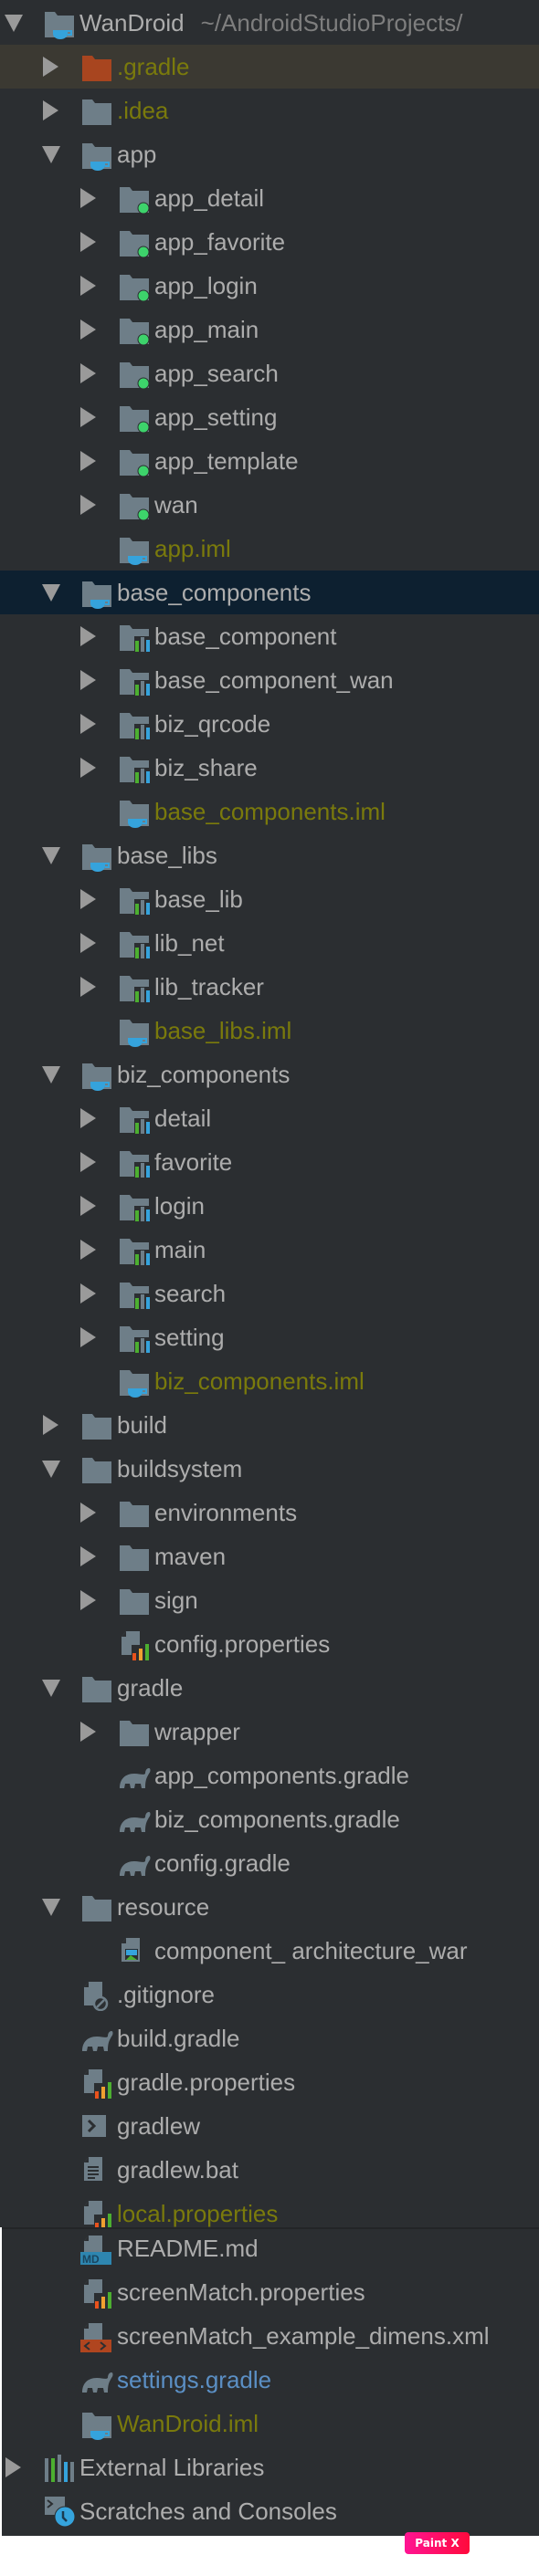 The image size is (539, 2576). What do you see at coordinates (269, 1688) in the screenshot?
I see `tree-row: gradle` at bounding box center [269, 1688].